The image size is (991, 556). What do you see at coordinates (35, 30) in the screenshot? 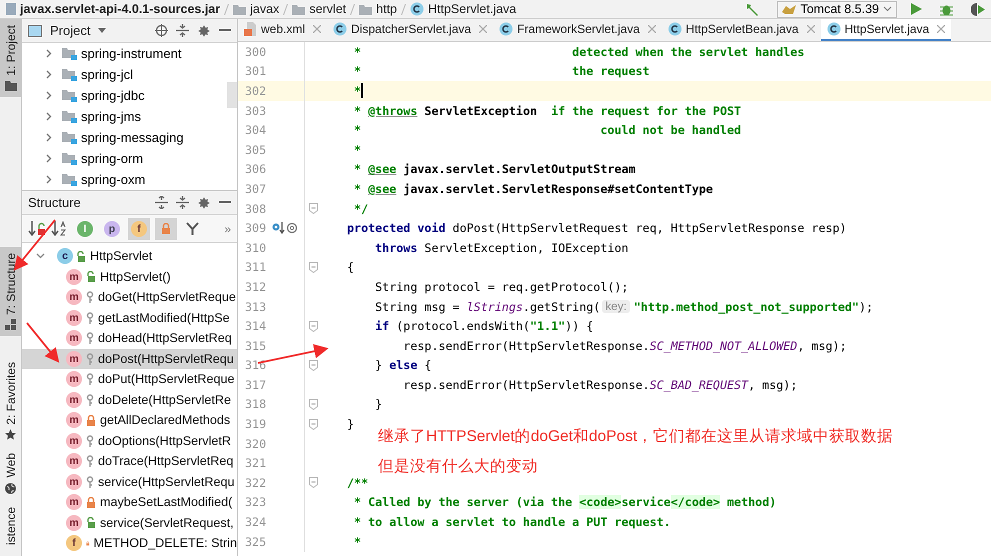
I see `window-icon` at bounding box center [35, 30].